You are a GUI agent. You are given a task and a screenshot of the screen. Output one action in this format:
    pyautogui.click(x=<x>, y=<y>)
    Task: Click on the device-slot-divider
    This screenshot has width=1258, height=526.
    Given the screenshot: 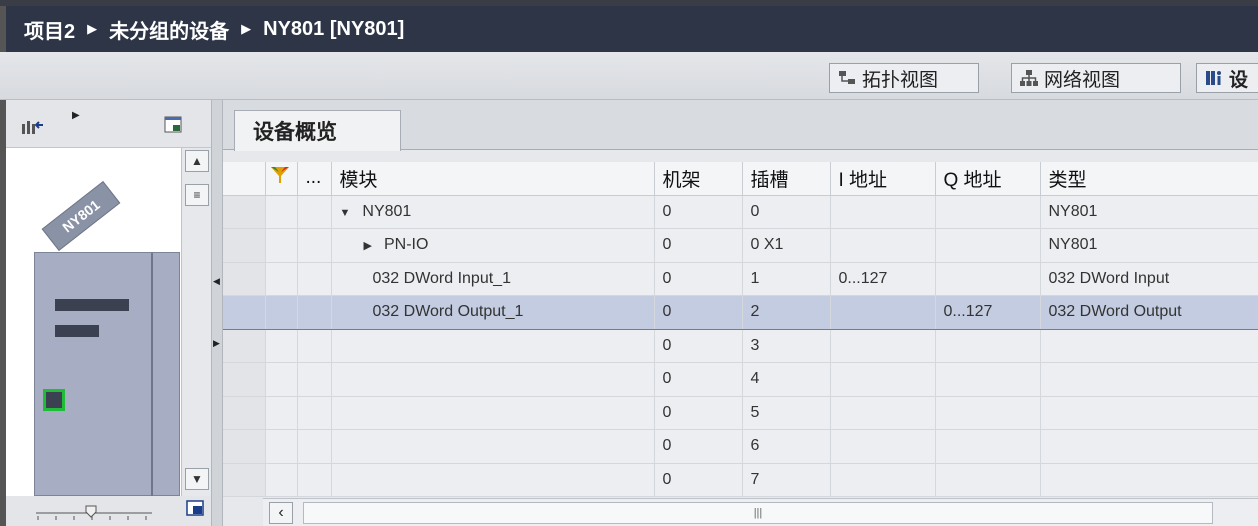 What is the action you would take?
    pyautogui.click(x=152, y=375)
    